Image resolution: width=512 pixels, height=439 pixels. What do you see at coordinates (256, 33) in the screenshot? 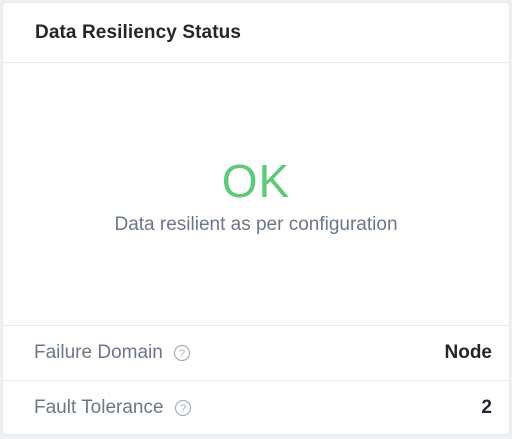
I see `card-header: Data Resiliency Status` at bounding box center [256, 33].